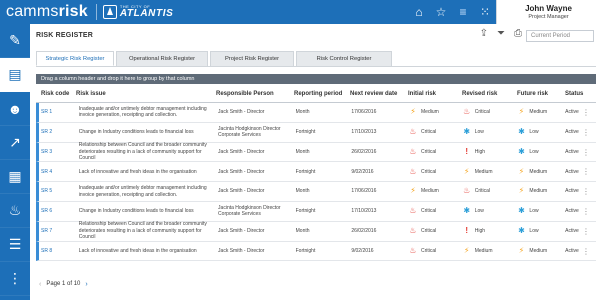 The height and width of the screenshot is (300, 600). What do you see at coordinates (541, 231) in the screenshot?
I see `future-risk: ✱ Low` at bounding box center [541, 231].